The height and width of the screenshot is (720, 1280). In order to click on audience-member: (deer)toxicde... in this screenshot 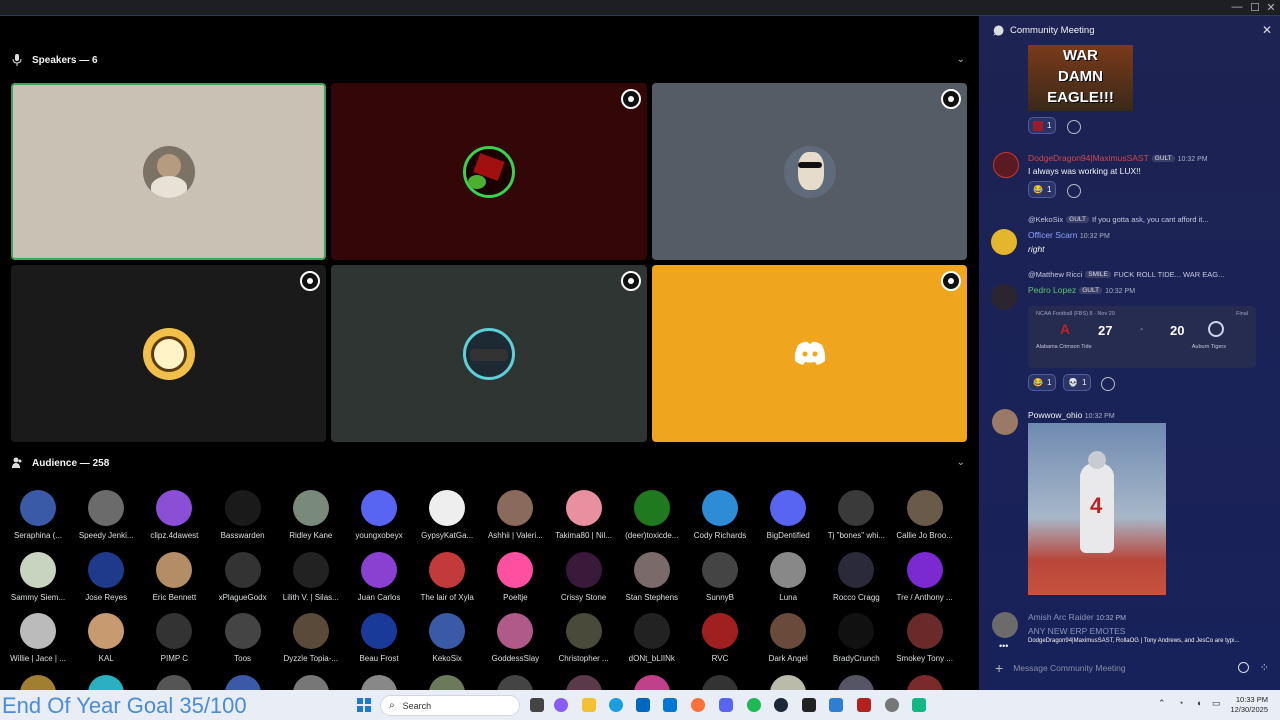, I will do `click(652, 515)`.